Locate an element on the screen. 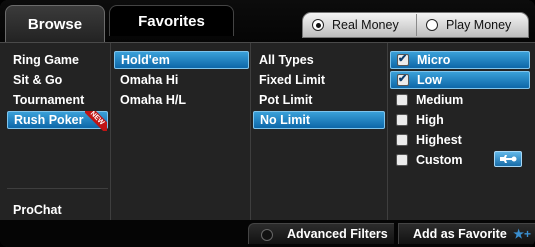  real-money-label: Real Money is located at coordinates (365, 25).